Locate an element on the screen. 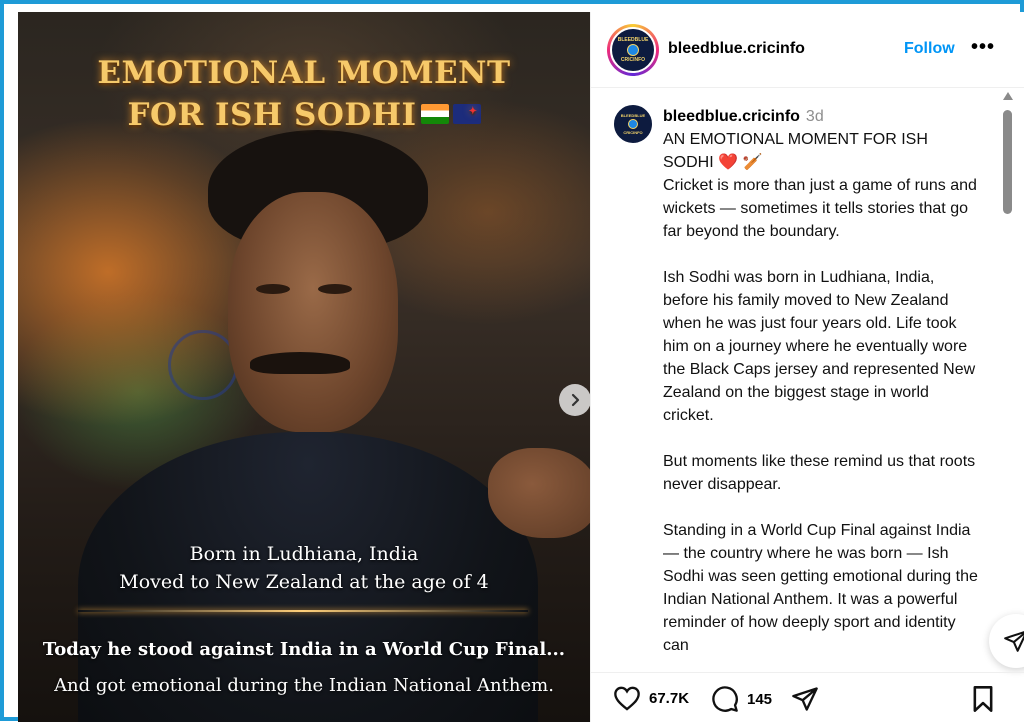 The image size is (1024, 722). caption-avatar: BLEEDBLUE CRICINFO is located at coordinates (633, 124).